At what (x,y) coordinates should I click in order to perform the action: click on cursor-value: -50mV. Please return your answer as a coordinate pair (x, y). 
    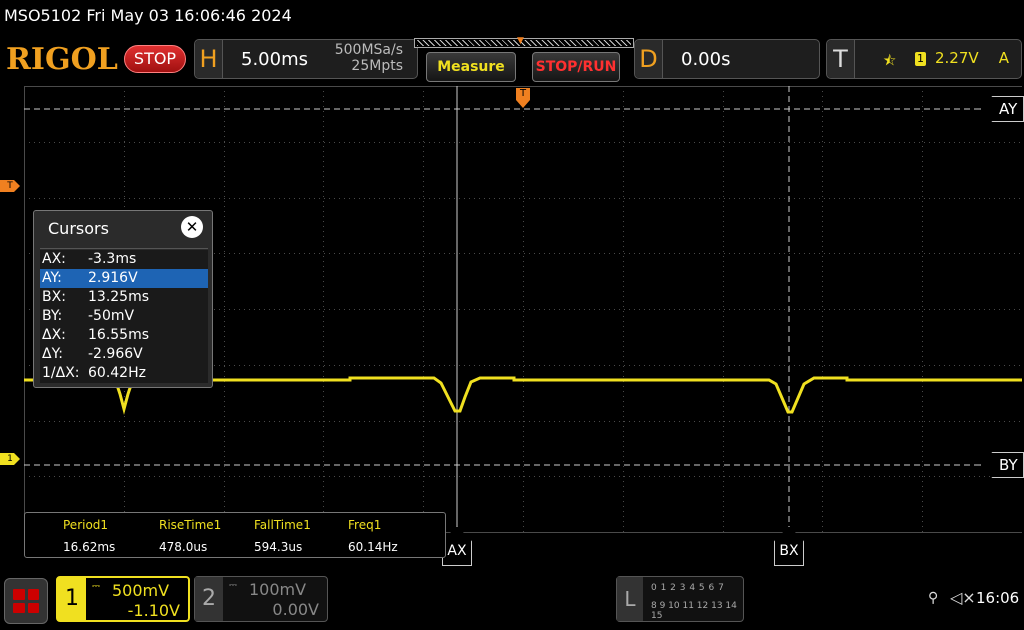
    Looking at the image, I should click on (111, 316).